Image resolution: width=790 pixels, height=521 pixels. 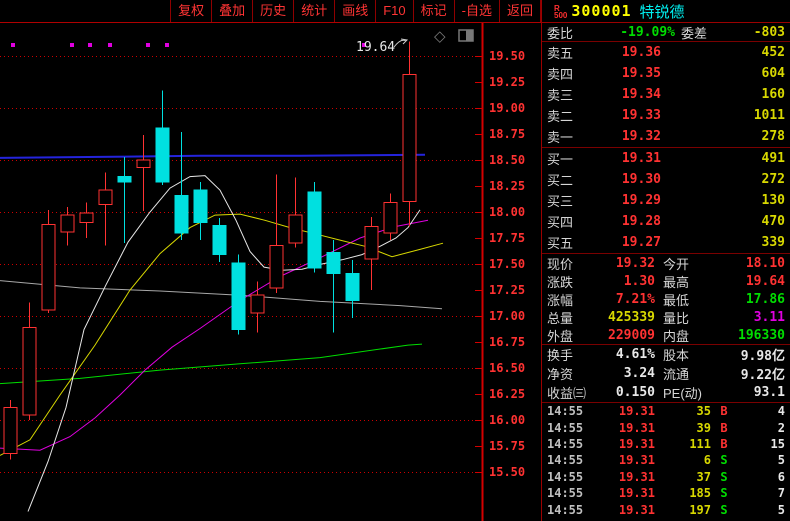 What do you see at coordinates (666, 509) in the screenshot?
I see `tick-row: 14:55 19.31 197 S 5` at bounding box center [666, 509].